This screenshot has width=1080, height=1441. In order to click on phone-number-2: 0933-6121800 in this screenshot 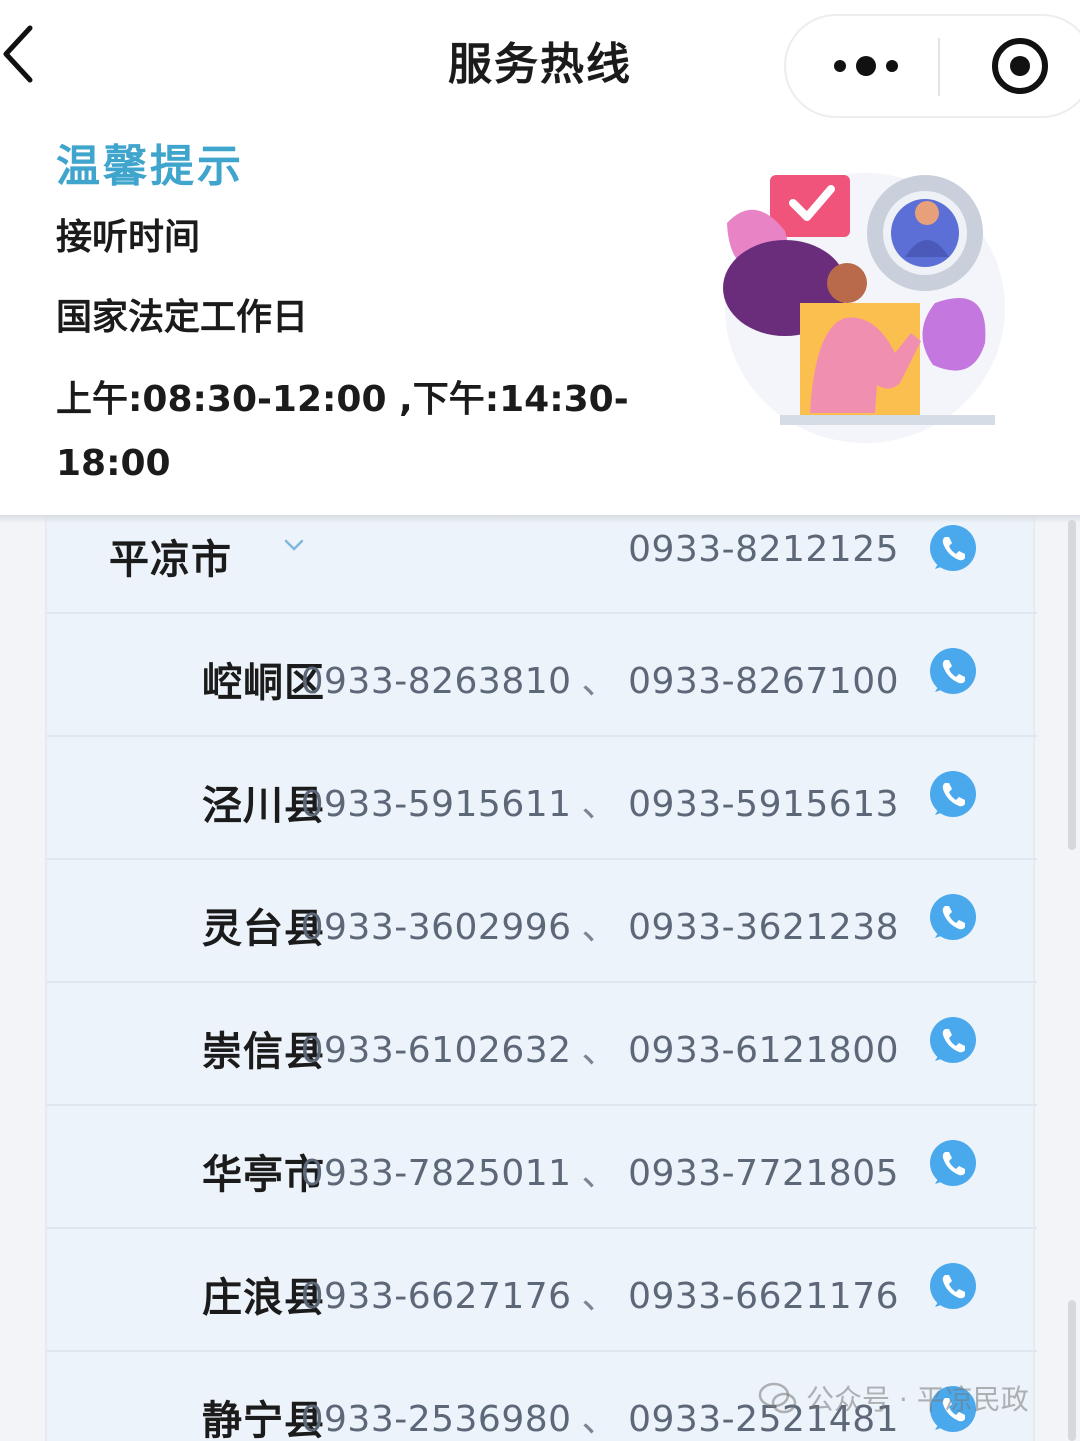, I will do `click(763, 1050)`.